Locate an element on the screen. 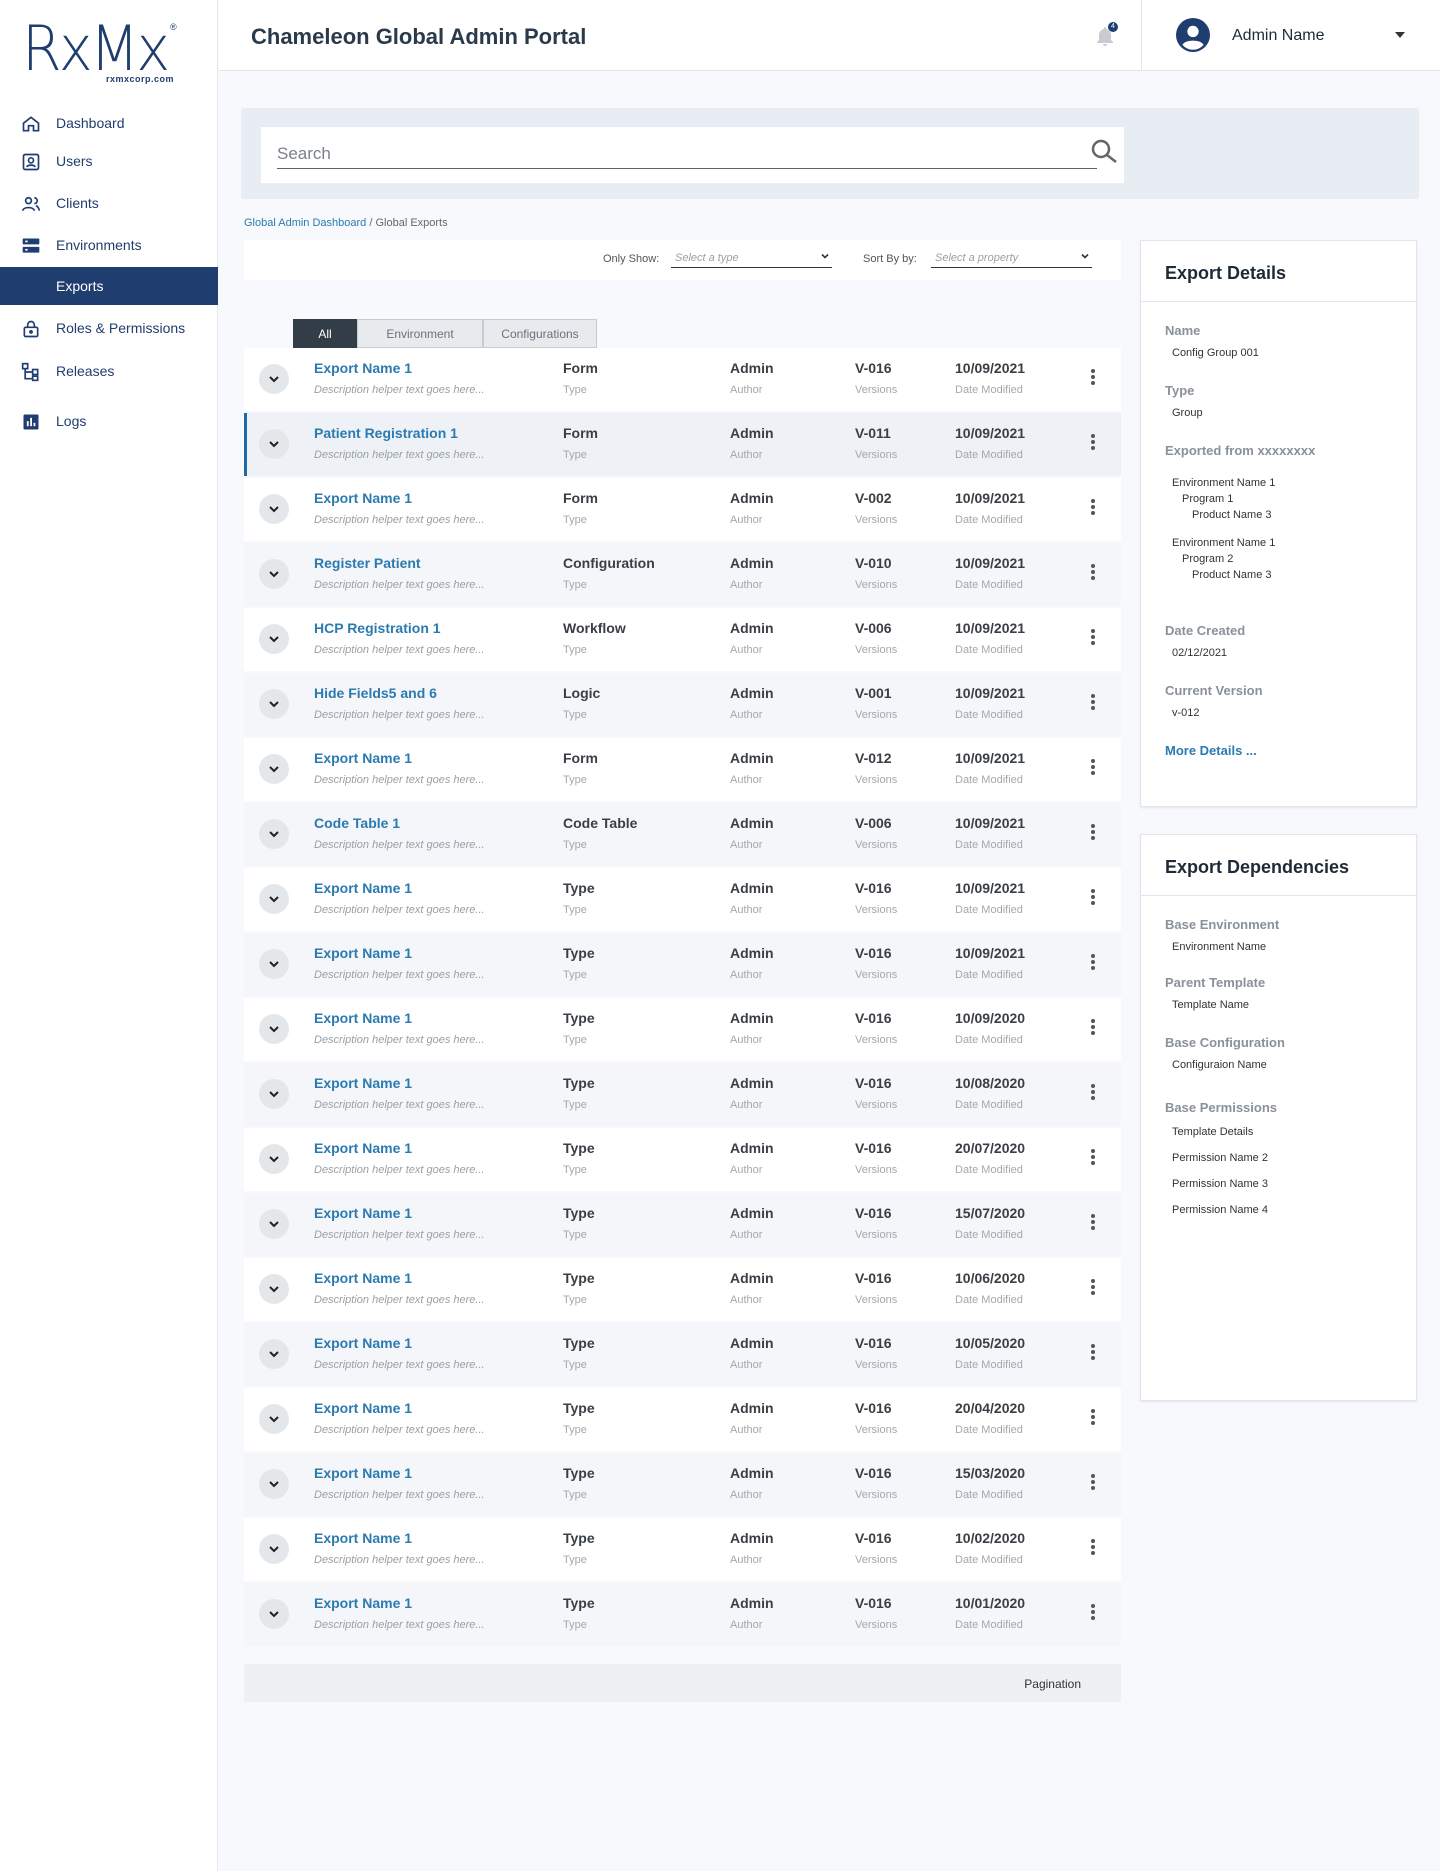 The height and width of the screenshot is (1871, 1440). export-name-link: Code Table 1 is located at coordinates (357, 823).